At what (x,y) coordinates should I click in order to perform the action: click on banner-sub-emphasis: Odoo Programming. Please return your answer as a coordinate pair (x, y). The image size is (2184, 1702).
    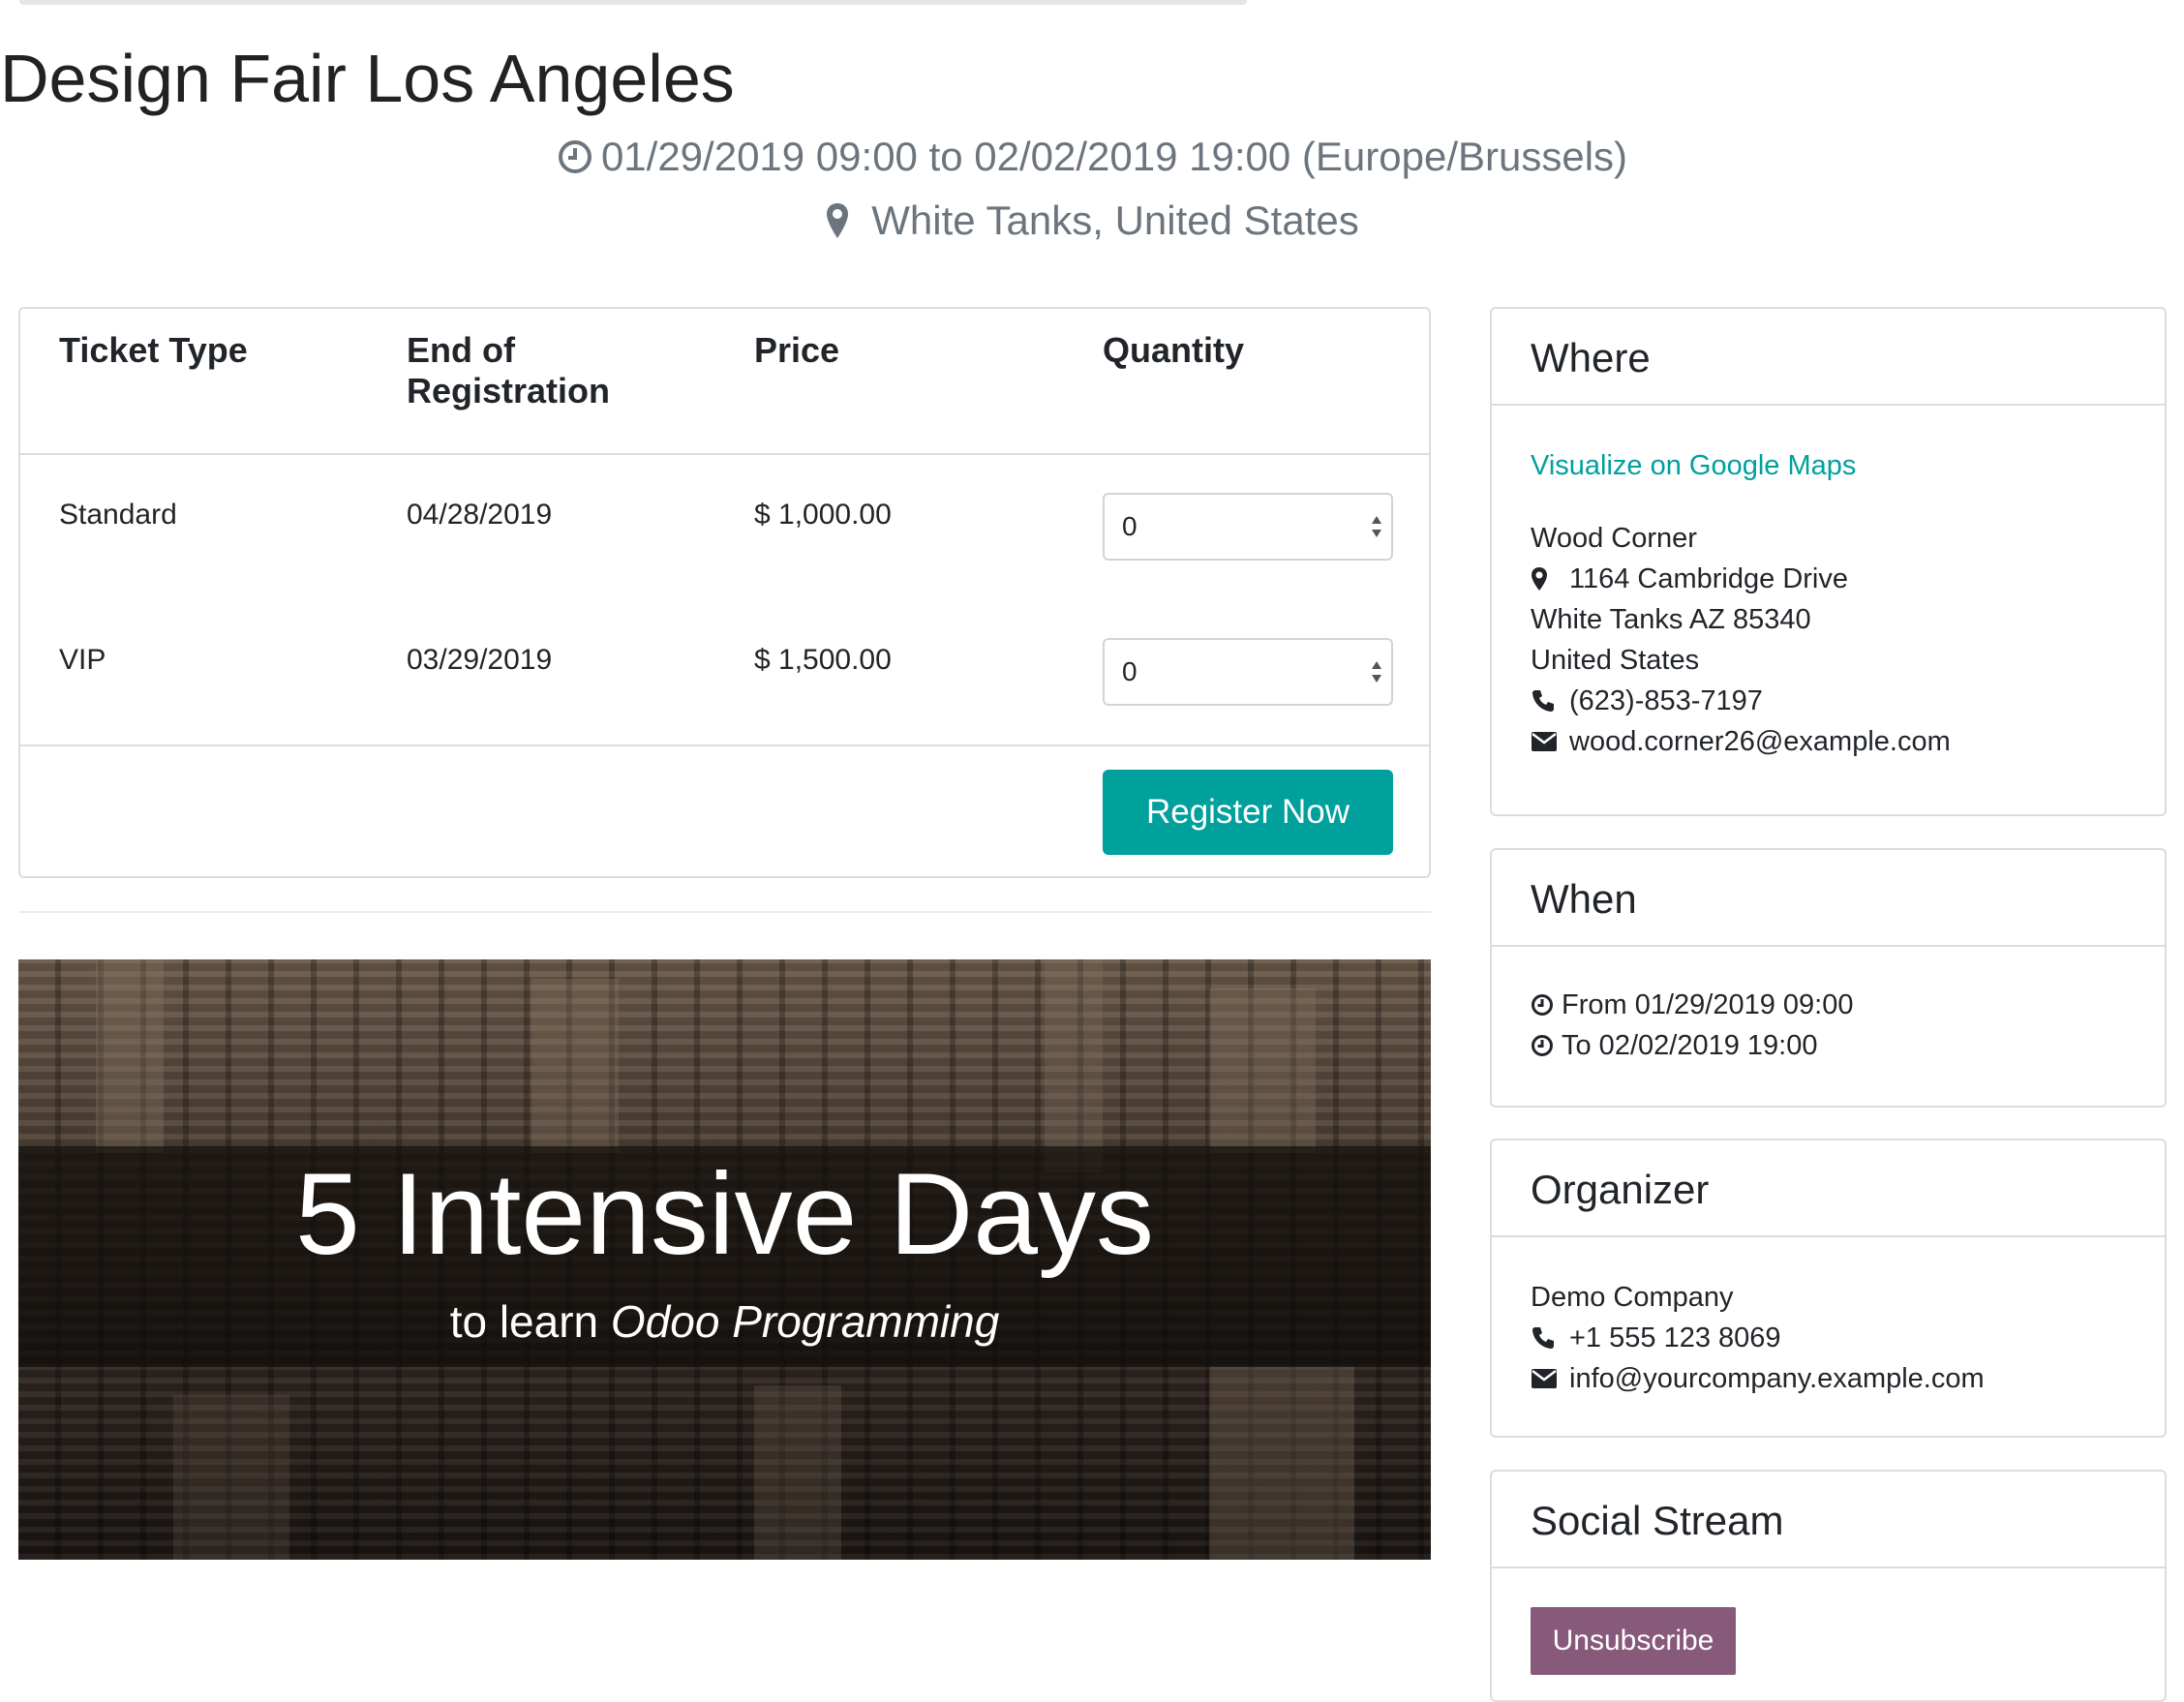
    Looking at the image, I should click on (805, 1321).